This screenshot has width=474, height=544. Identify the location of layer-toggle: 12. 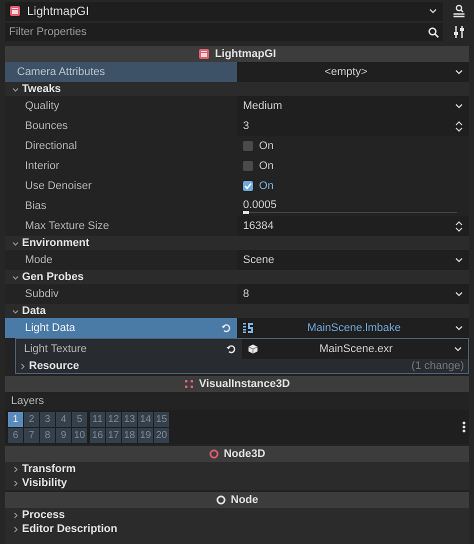
(113, 419).